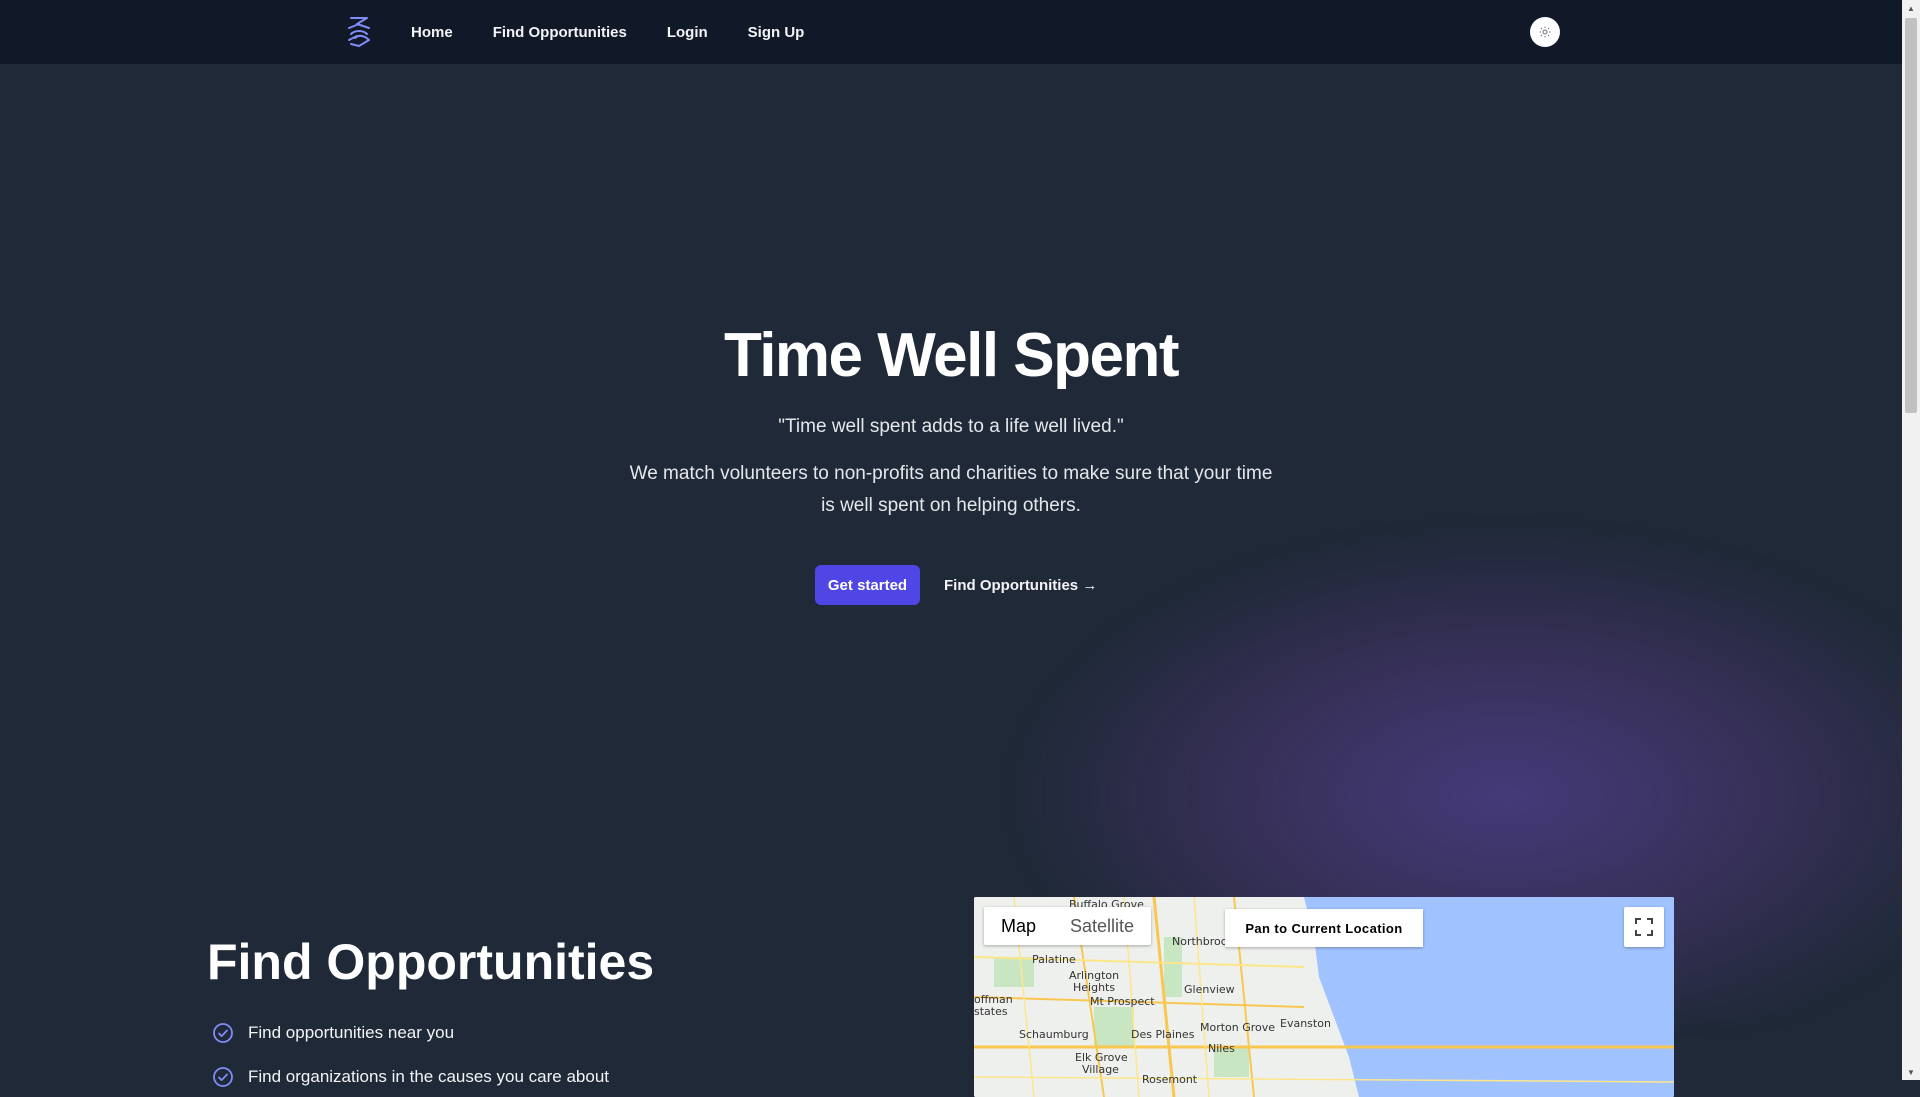 This screenshot has height=1097, width=1920. What do you see at coordinates (431, 962) in the screenshot?
I see `section-title: Find Opportunities` at bounding box center [431, 962].